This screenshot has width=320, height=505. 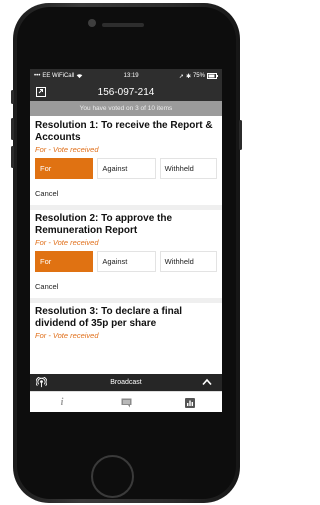 What do you see at coordinates (12, 129) in the screenshot?
I see `phone-volume-up` at bounding box center [12, 129].